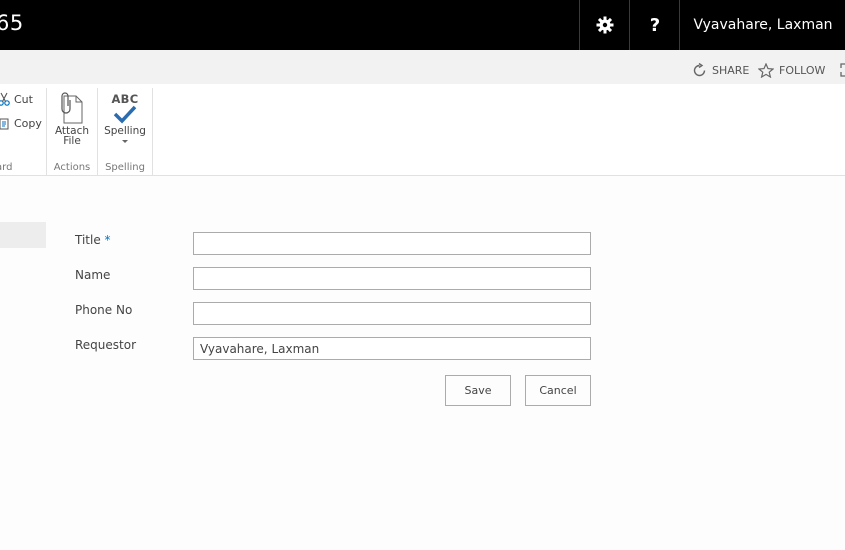 This screenshot has width=845, height=550. What do you see at coordinates (106, 345) in the screenshot?
I see `requestor-label: Requestor` at bounding box center [106, 345].